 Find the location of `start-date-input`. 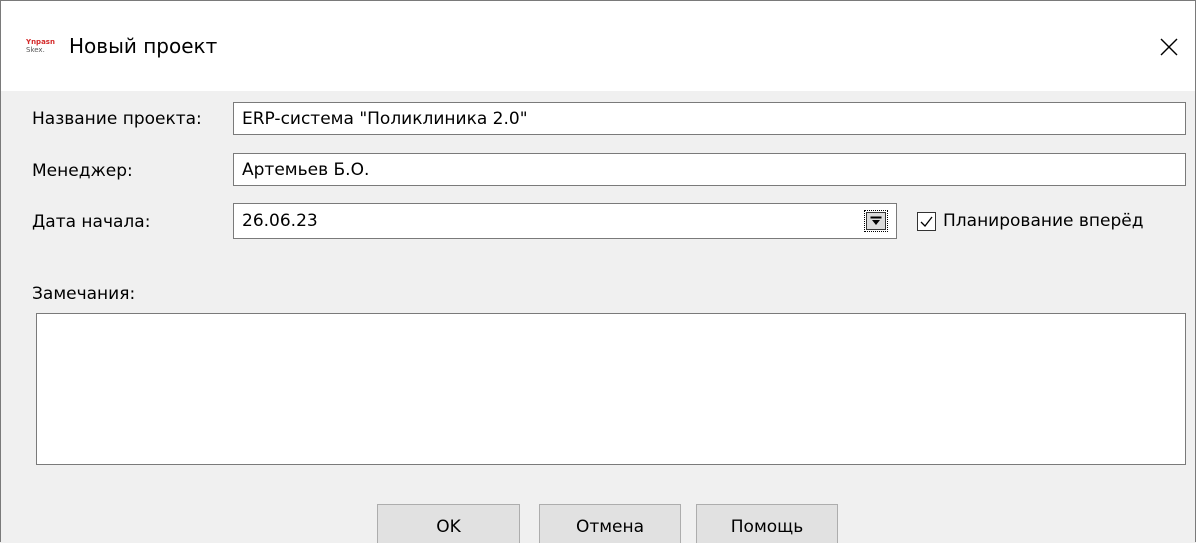

start-date-input is located at coordinates (544, 221).